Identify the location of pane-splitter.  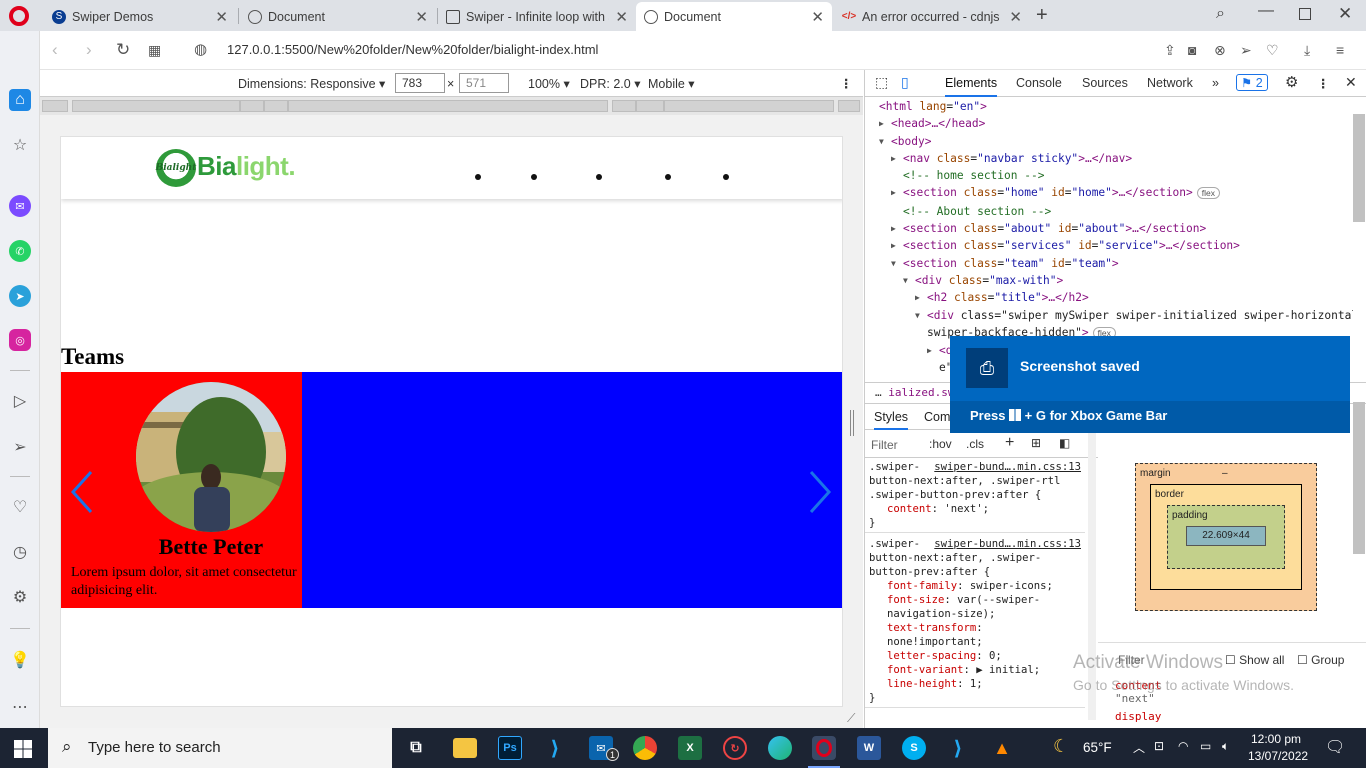
(852, 423).